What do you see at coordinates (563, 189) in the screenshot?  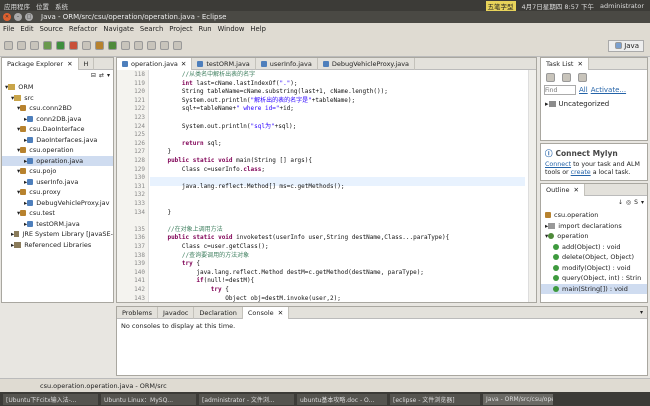 I see `tab-outline: Outline ✕` at bounding box center [563, 189].